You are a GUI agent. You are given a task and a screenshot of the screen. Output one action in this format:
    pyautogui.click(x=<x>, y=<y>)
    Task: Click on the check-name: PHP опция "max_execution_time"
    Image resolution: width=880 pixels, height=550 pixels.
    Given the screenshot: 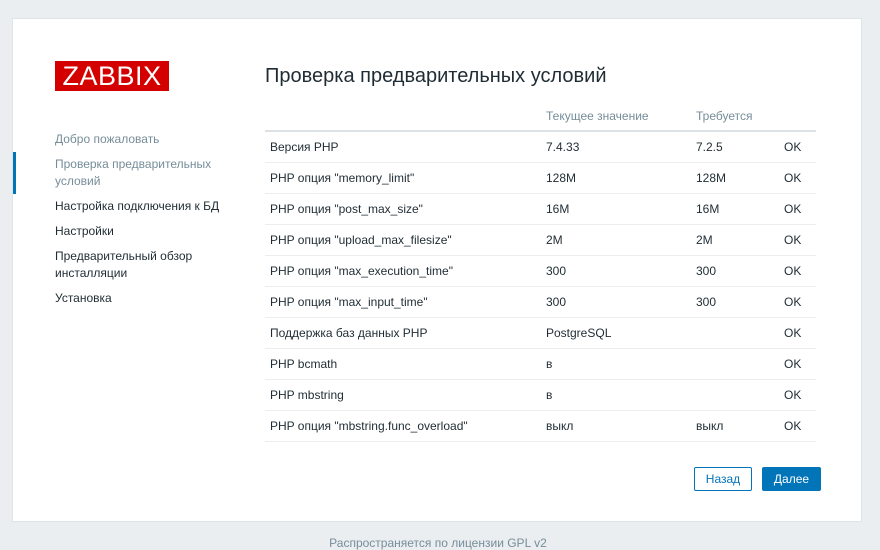 What is the action you would take?
    pyautogui.click(x=403, y=271)
    